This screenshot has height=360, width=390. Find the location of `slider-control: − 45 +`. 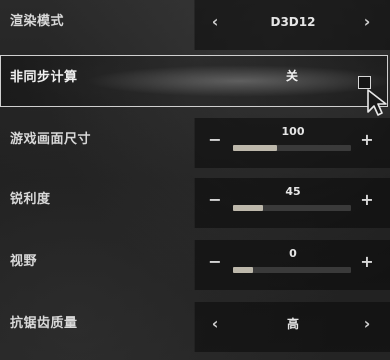

slider-control: − 45 + is located at coordinates (292, 203).